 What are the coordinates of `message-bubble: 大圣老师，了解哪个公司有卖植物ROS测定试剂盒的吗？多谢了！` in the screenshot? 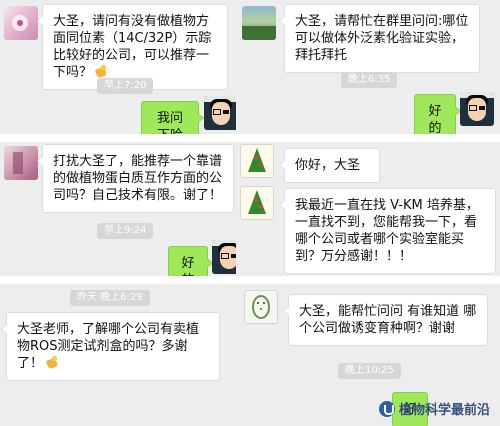 It's located at (110, 346).